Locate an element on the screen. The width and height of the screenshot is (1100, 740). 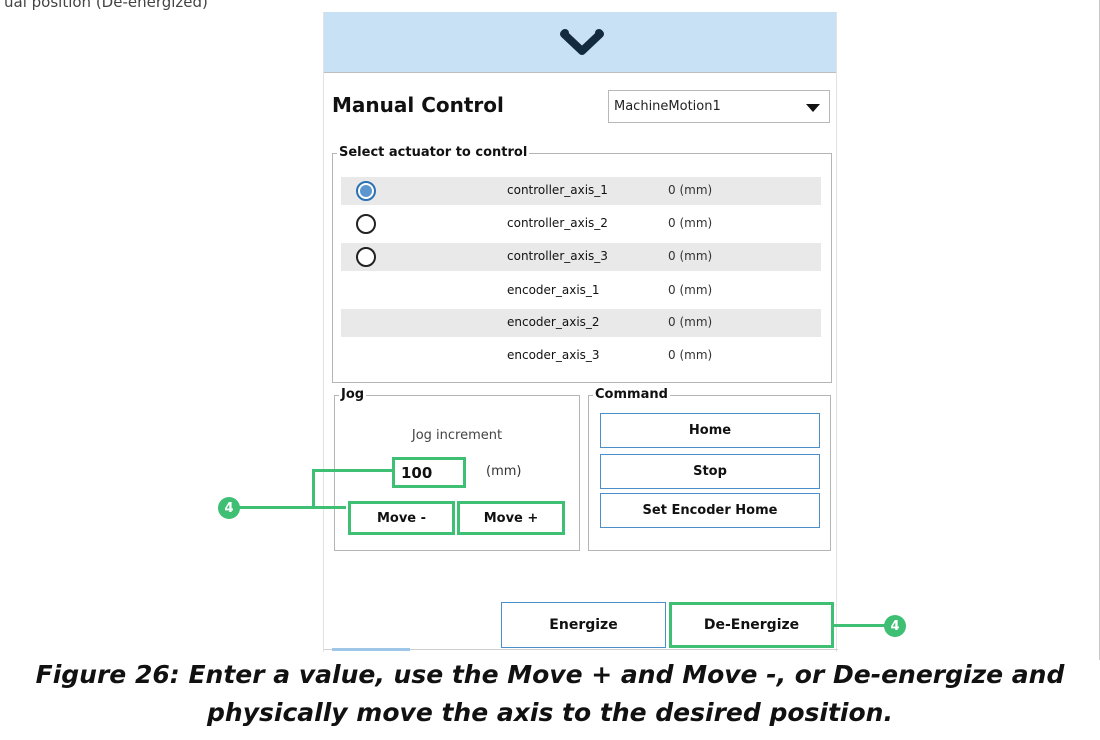
jog-increment-label: Jog increment is located at coordinates (457, 435).